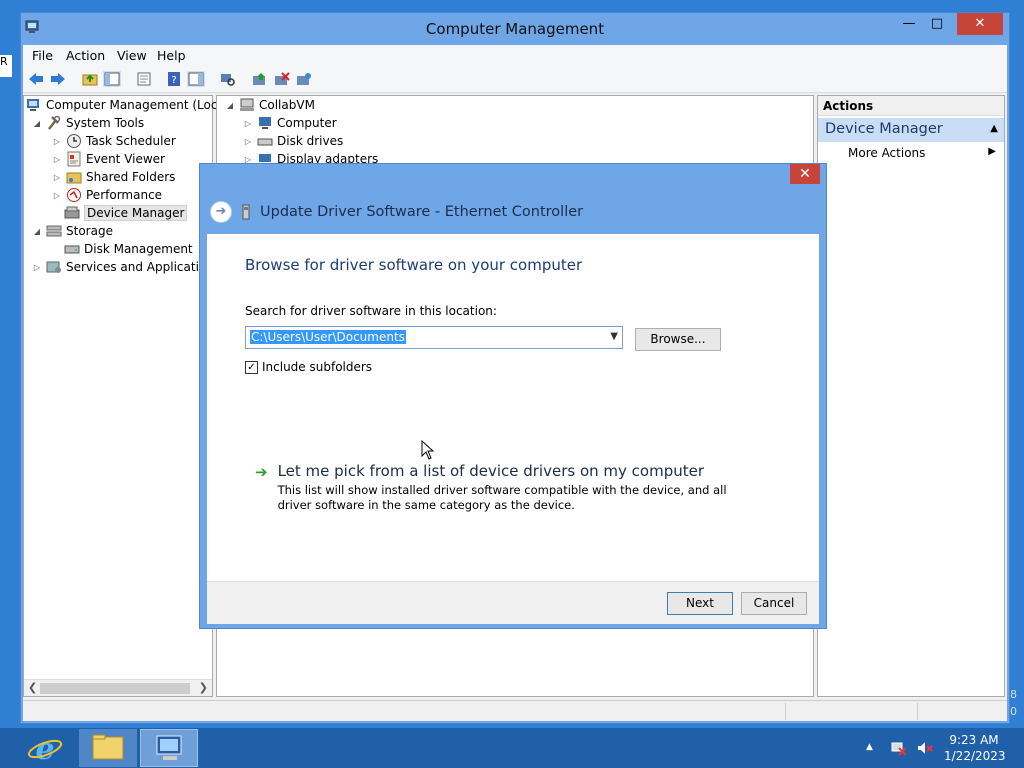 Image resolution: width=1024 pixels, height=768 pixels. I want to click on monitor-icon, so click(265, 123).